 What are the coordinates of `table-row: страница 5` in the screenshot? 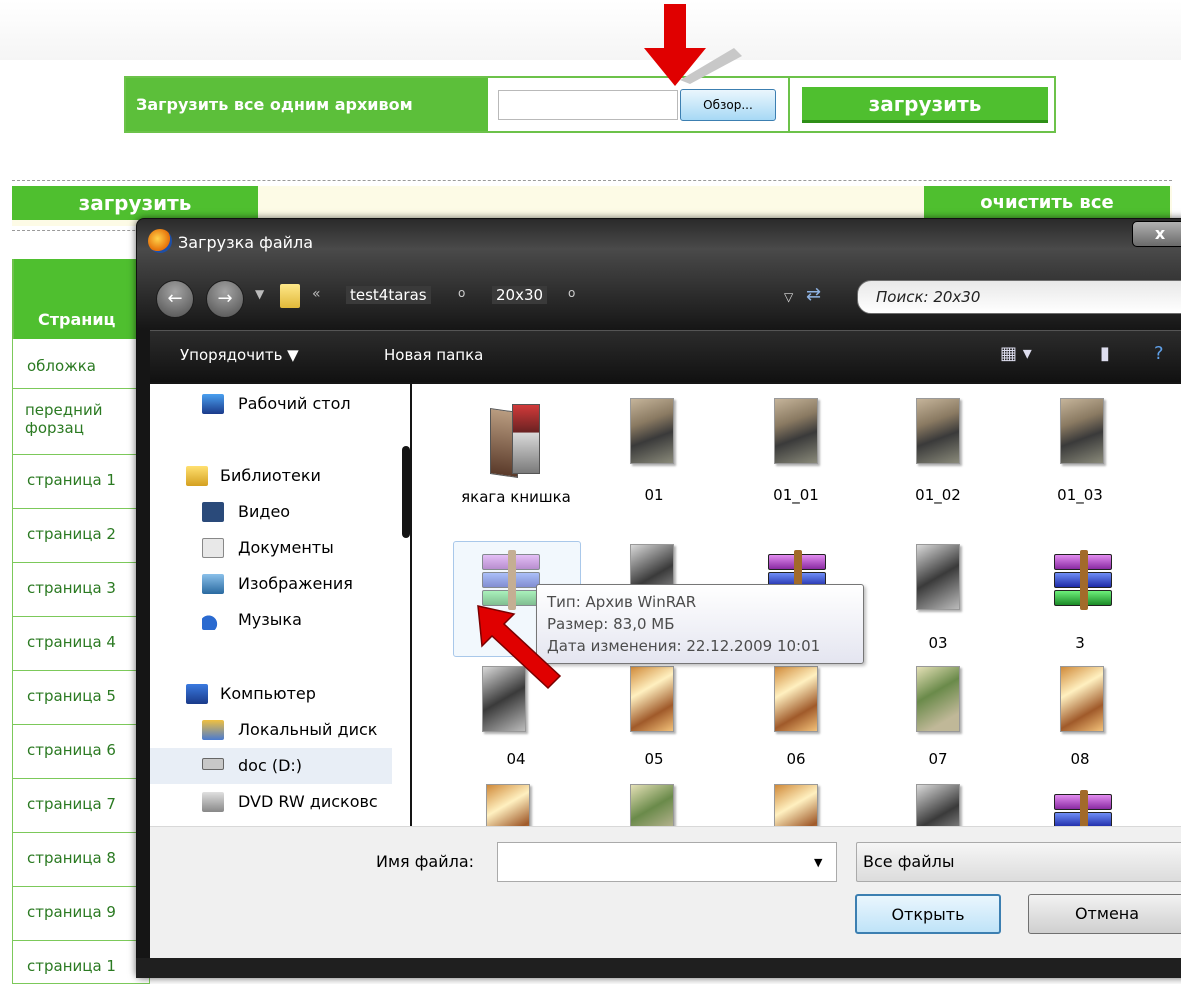 It's located at (81, 698).